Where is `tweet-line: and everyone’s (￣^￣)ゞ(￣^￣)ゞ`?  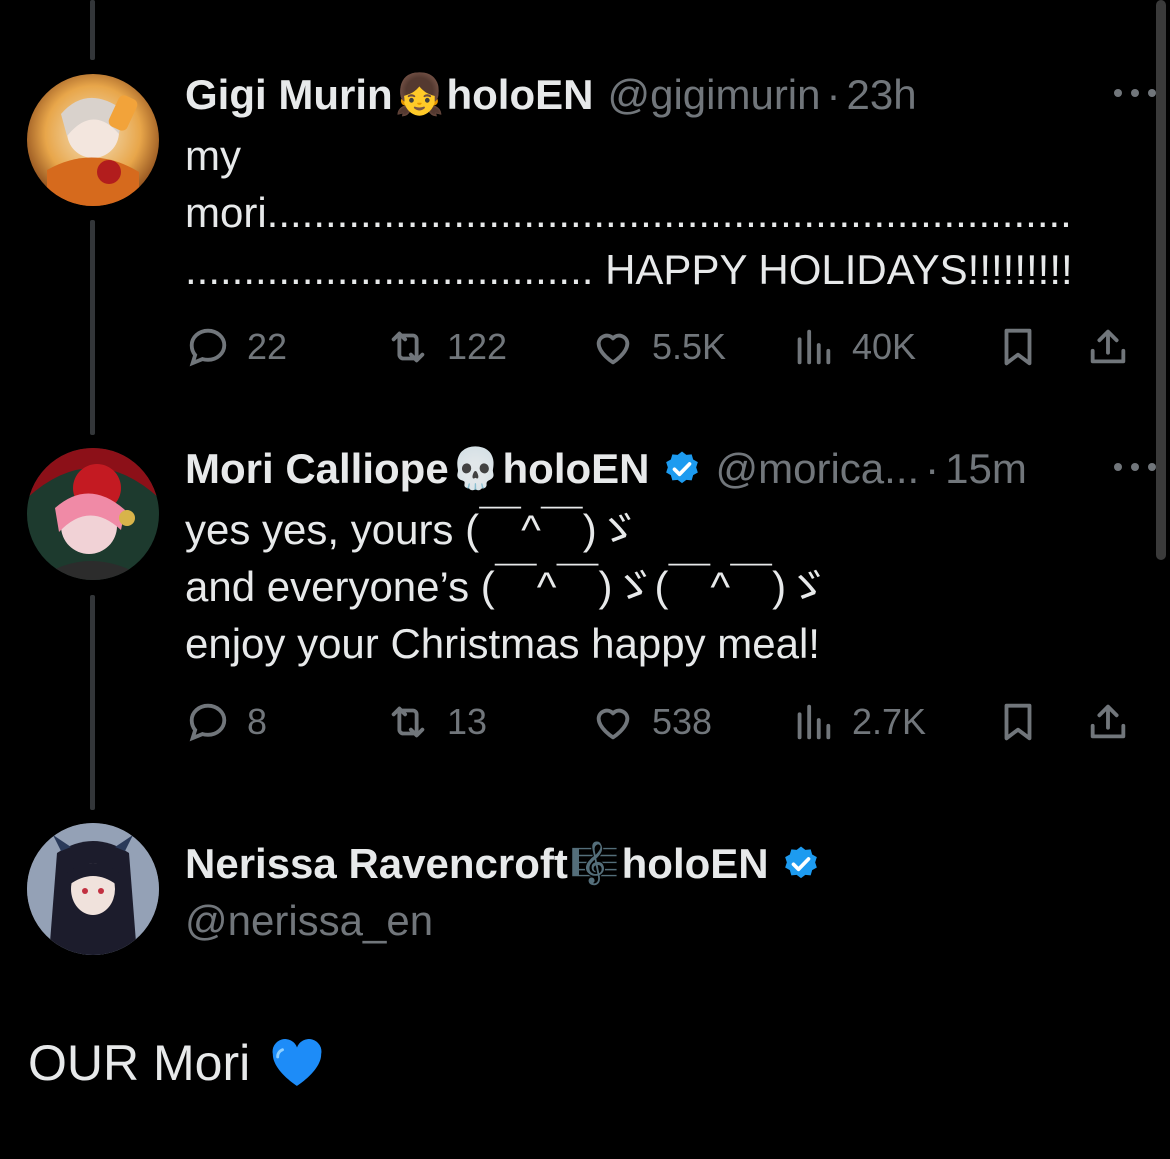 tweet-line: and everyone’s (￣^￣)ゞ(￣^￣)ゞ is located at coordinates (507, 586).